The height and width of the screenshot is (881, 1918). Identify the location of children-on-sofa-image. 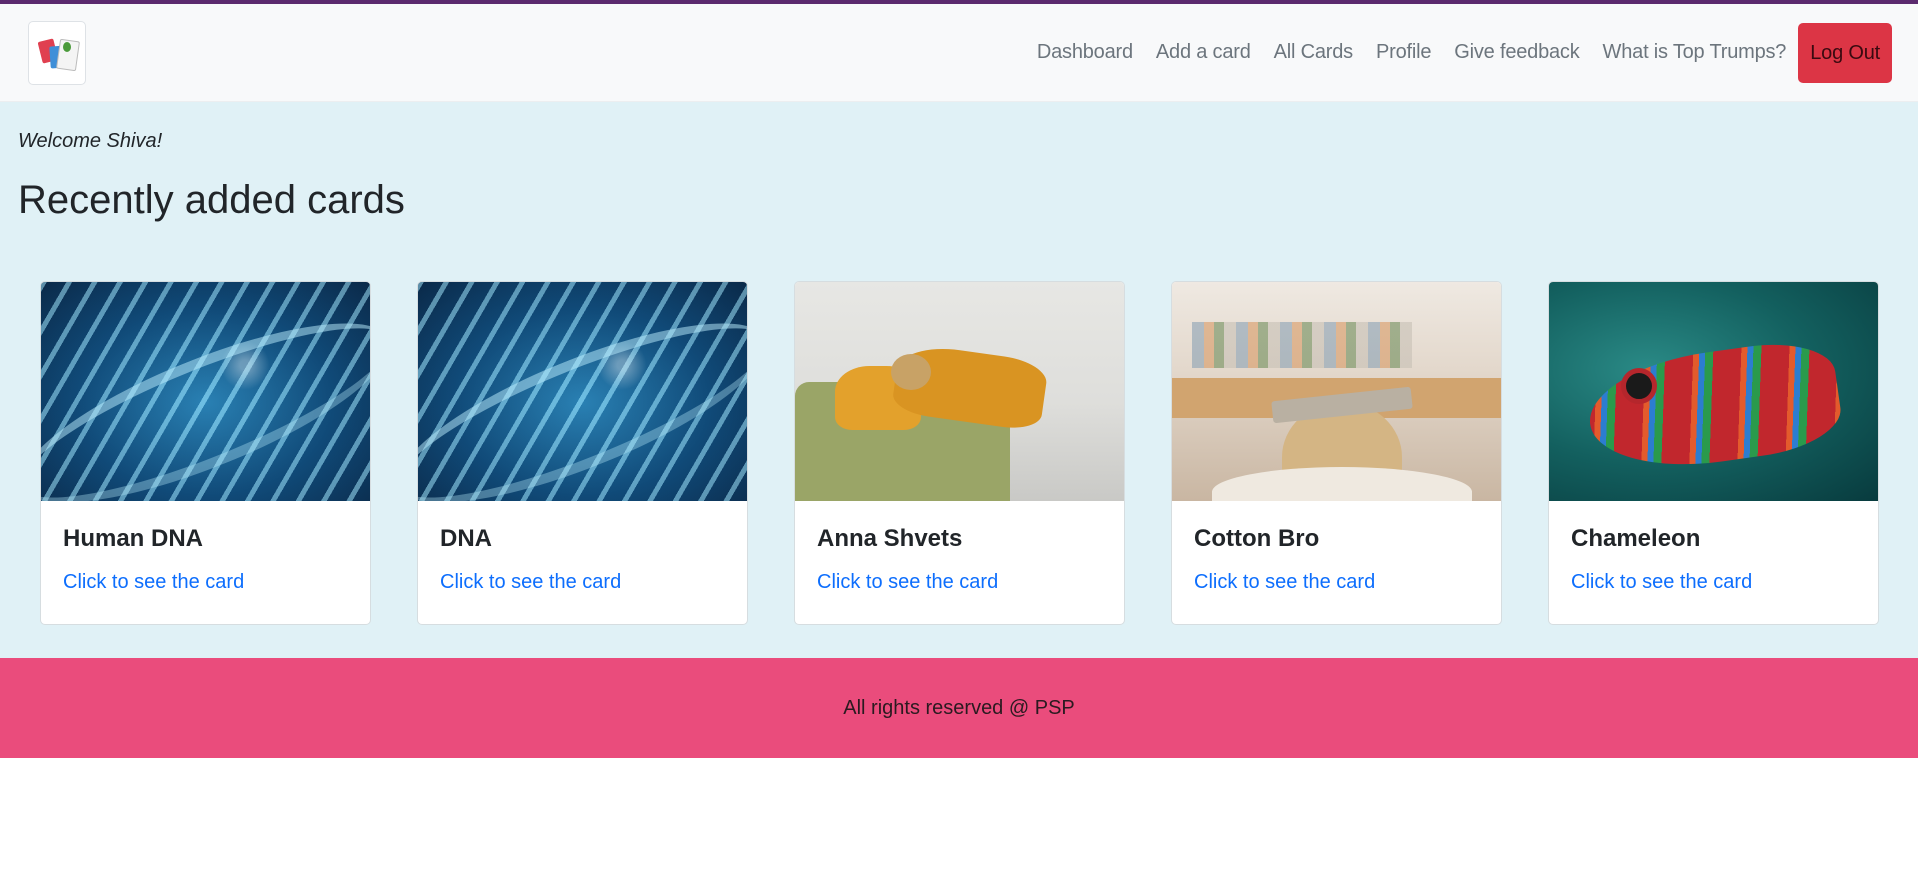
(959, 391).